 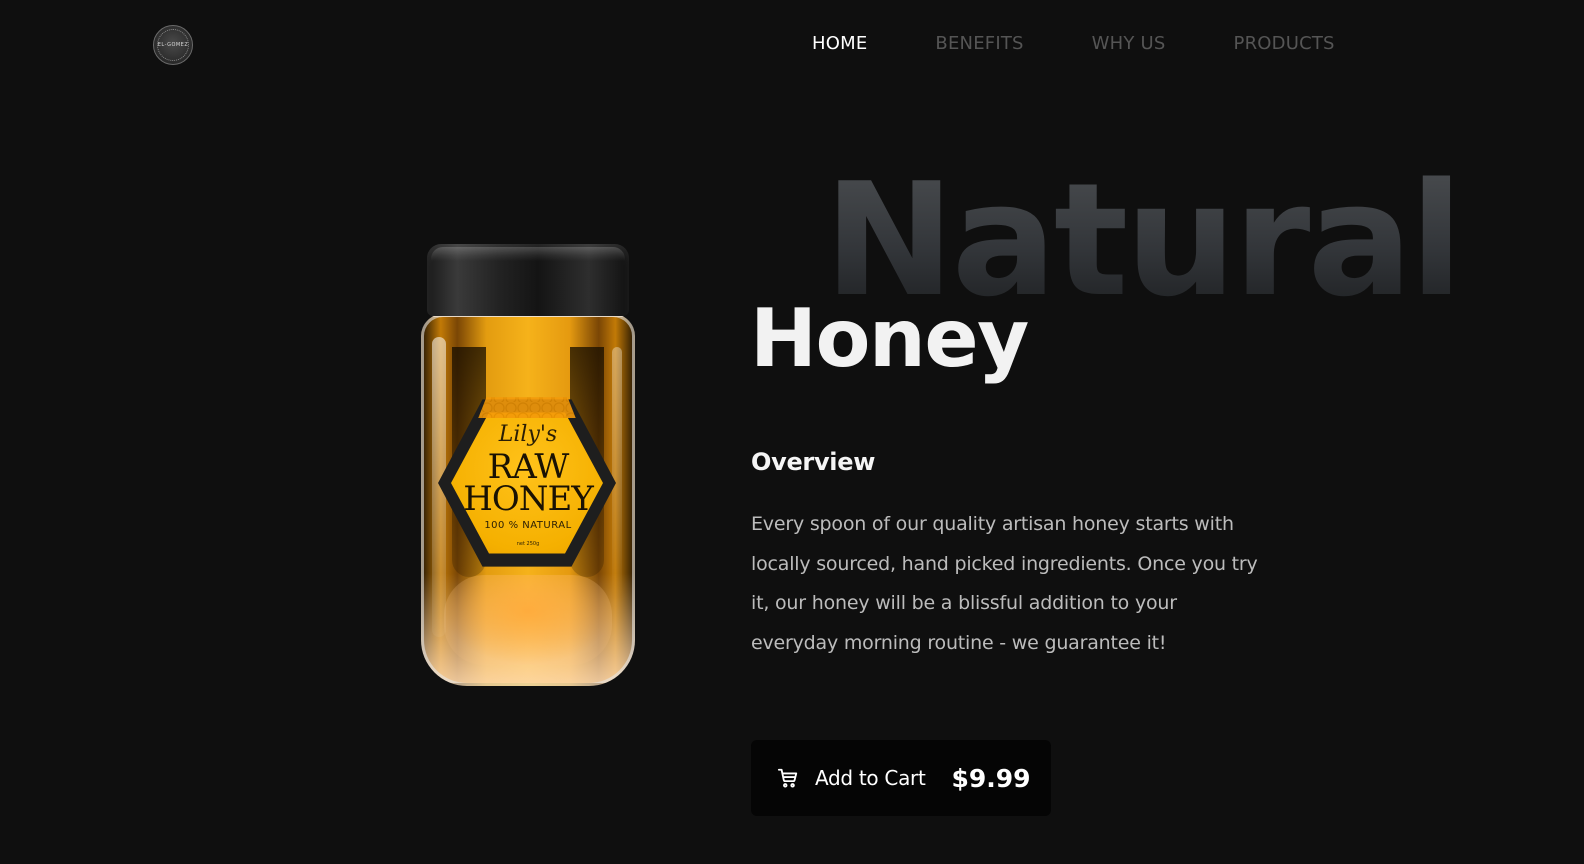 I want to click on page-title: Honey, so click(x=889, y=338).